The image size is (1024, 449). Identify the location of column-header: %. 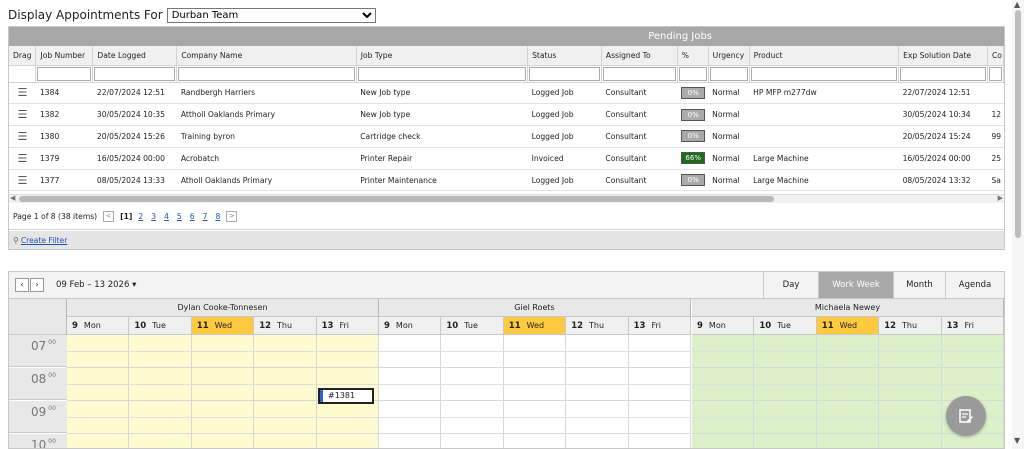
(693, 56).